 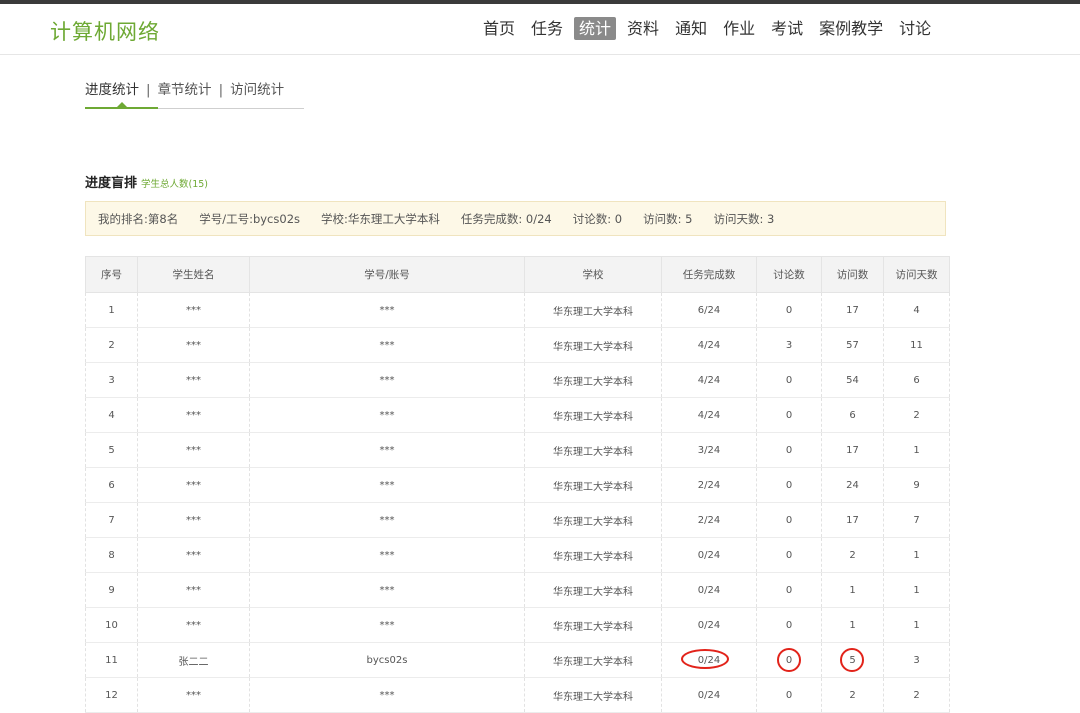 What do you see at coordinates (916, 345) in the screenshot?
I see `cell-visit-days: 11` at bounding box center [916, 345].